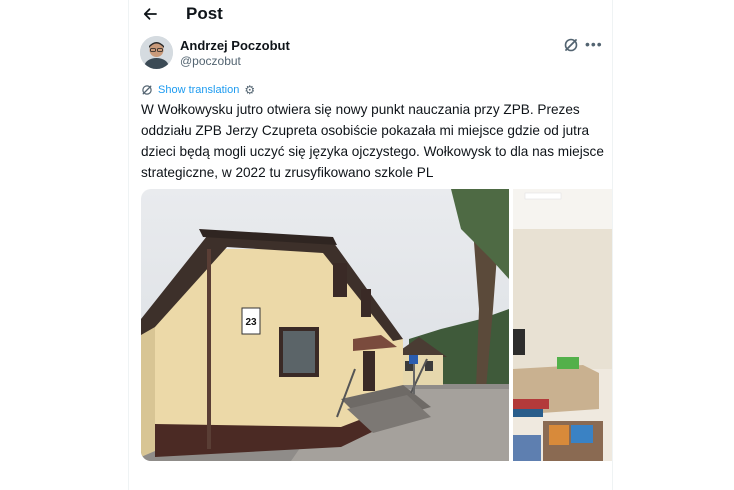 Image resolution: width=734 pixels, height=490 pixels. I want to click on grok-icon, so click(571, 45).